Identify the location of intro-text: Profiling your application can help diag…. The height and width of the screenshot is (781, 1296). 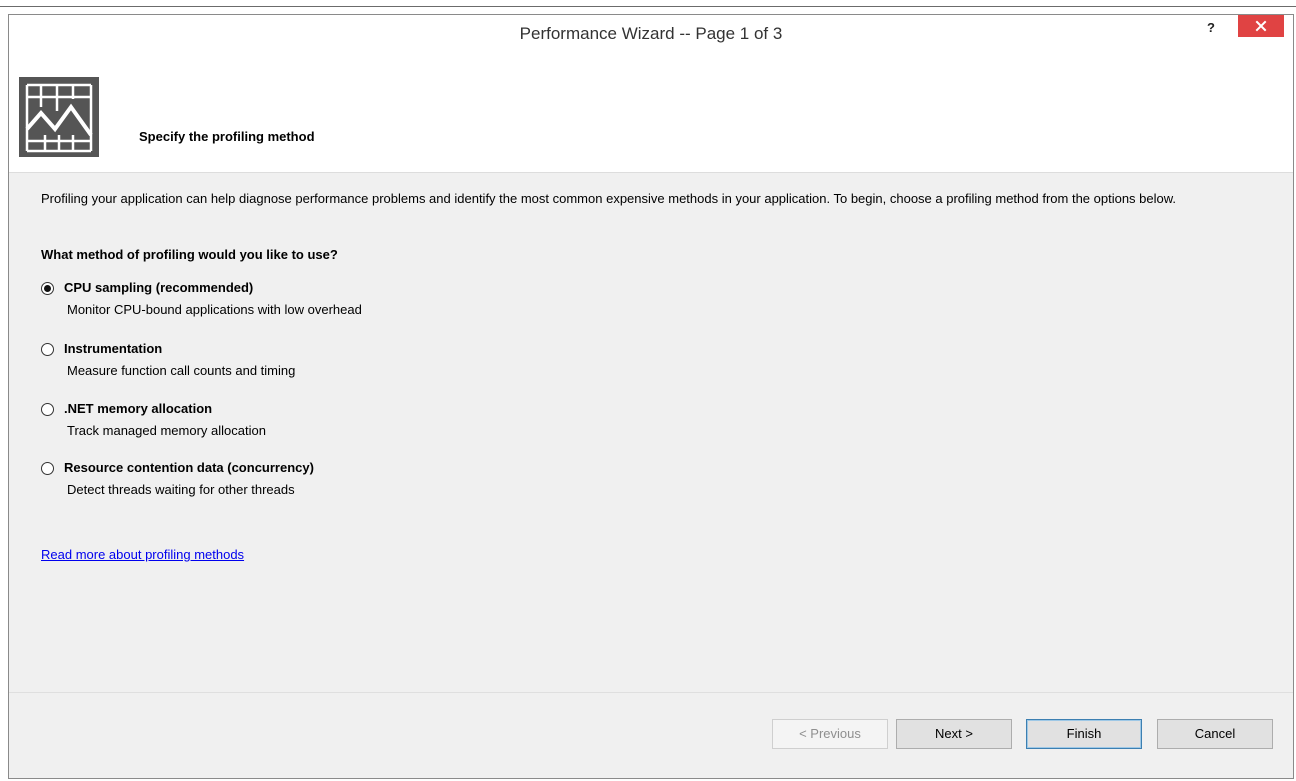
(609, 198).